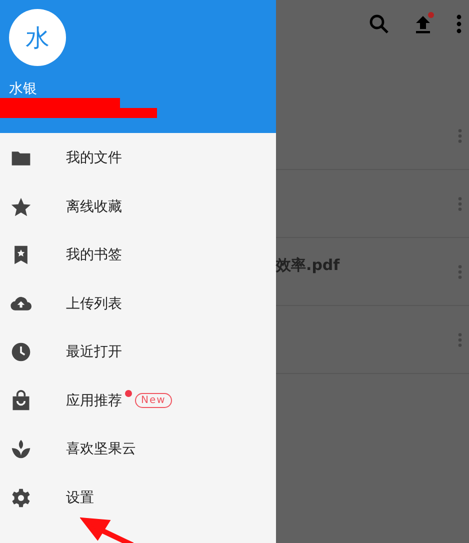 Image resolution: width=469 pixels, height=543 pixels. What do you see at coordinates (138, 352) in the screenshot?
I see `menu-item: 最近打开` at bounding box center [138, 352].